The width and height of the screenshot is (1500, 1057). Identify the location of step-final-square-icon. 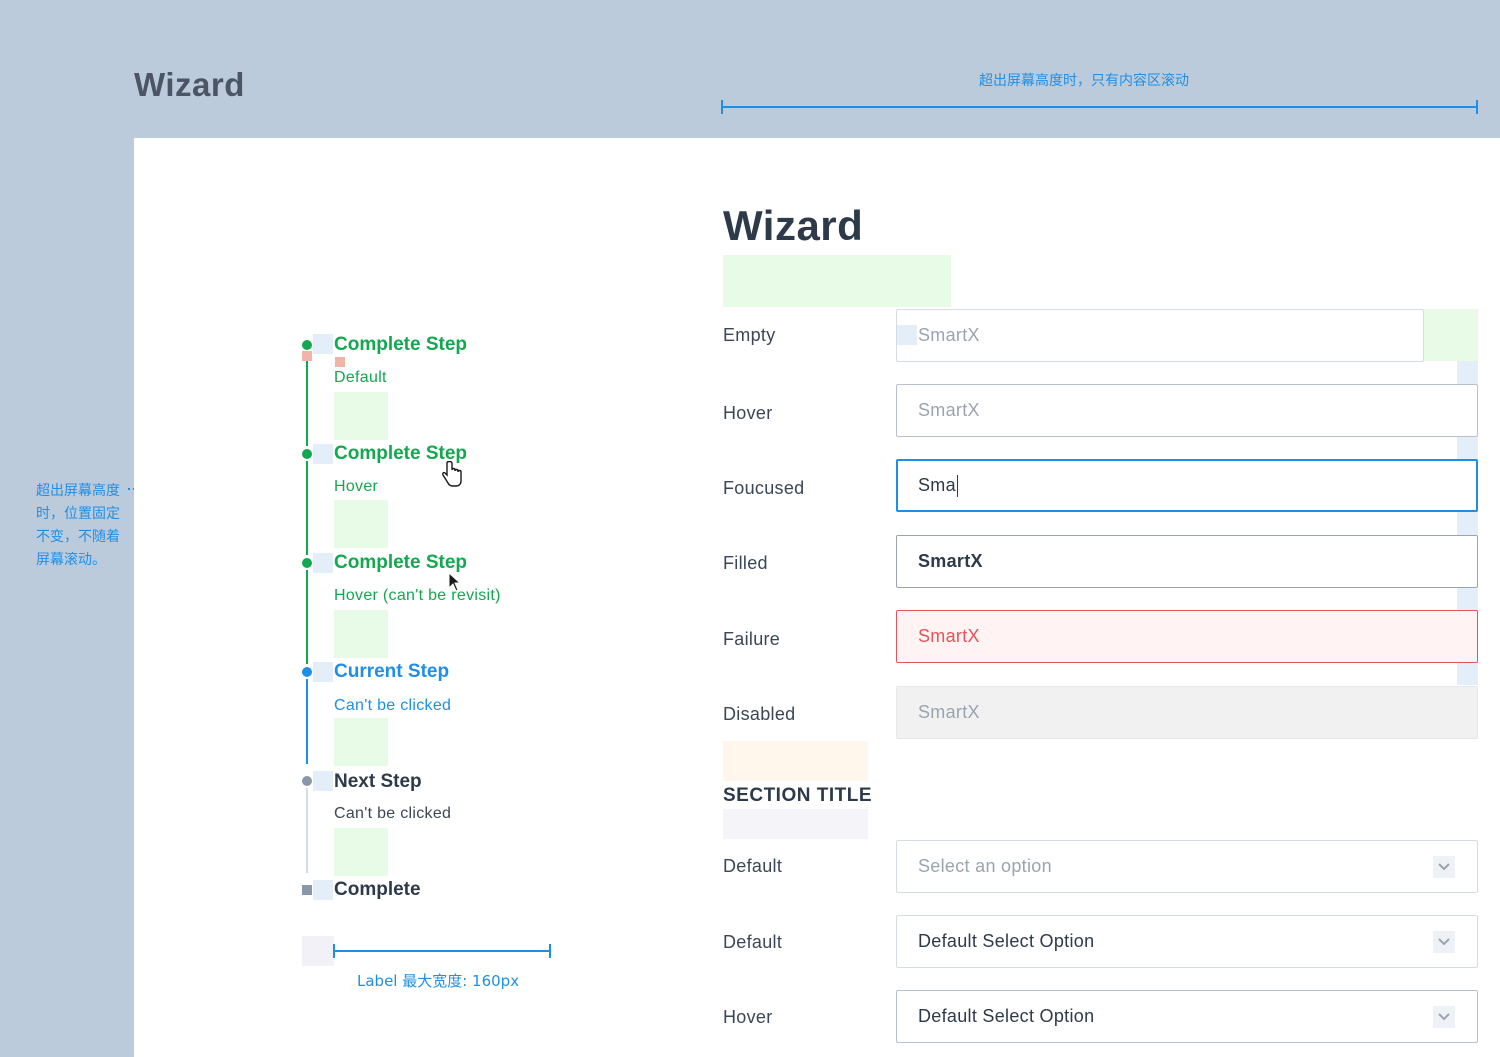
(307, 890).